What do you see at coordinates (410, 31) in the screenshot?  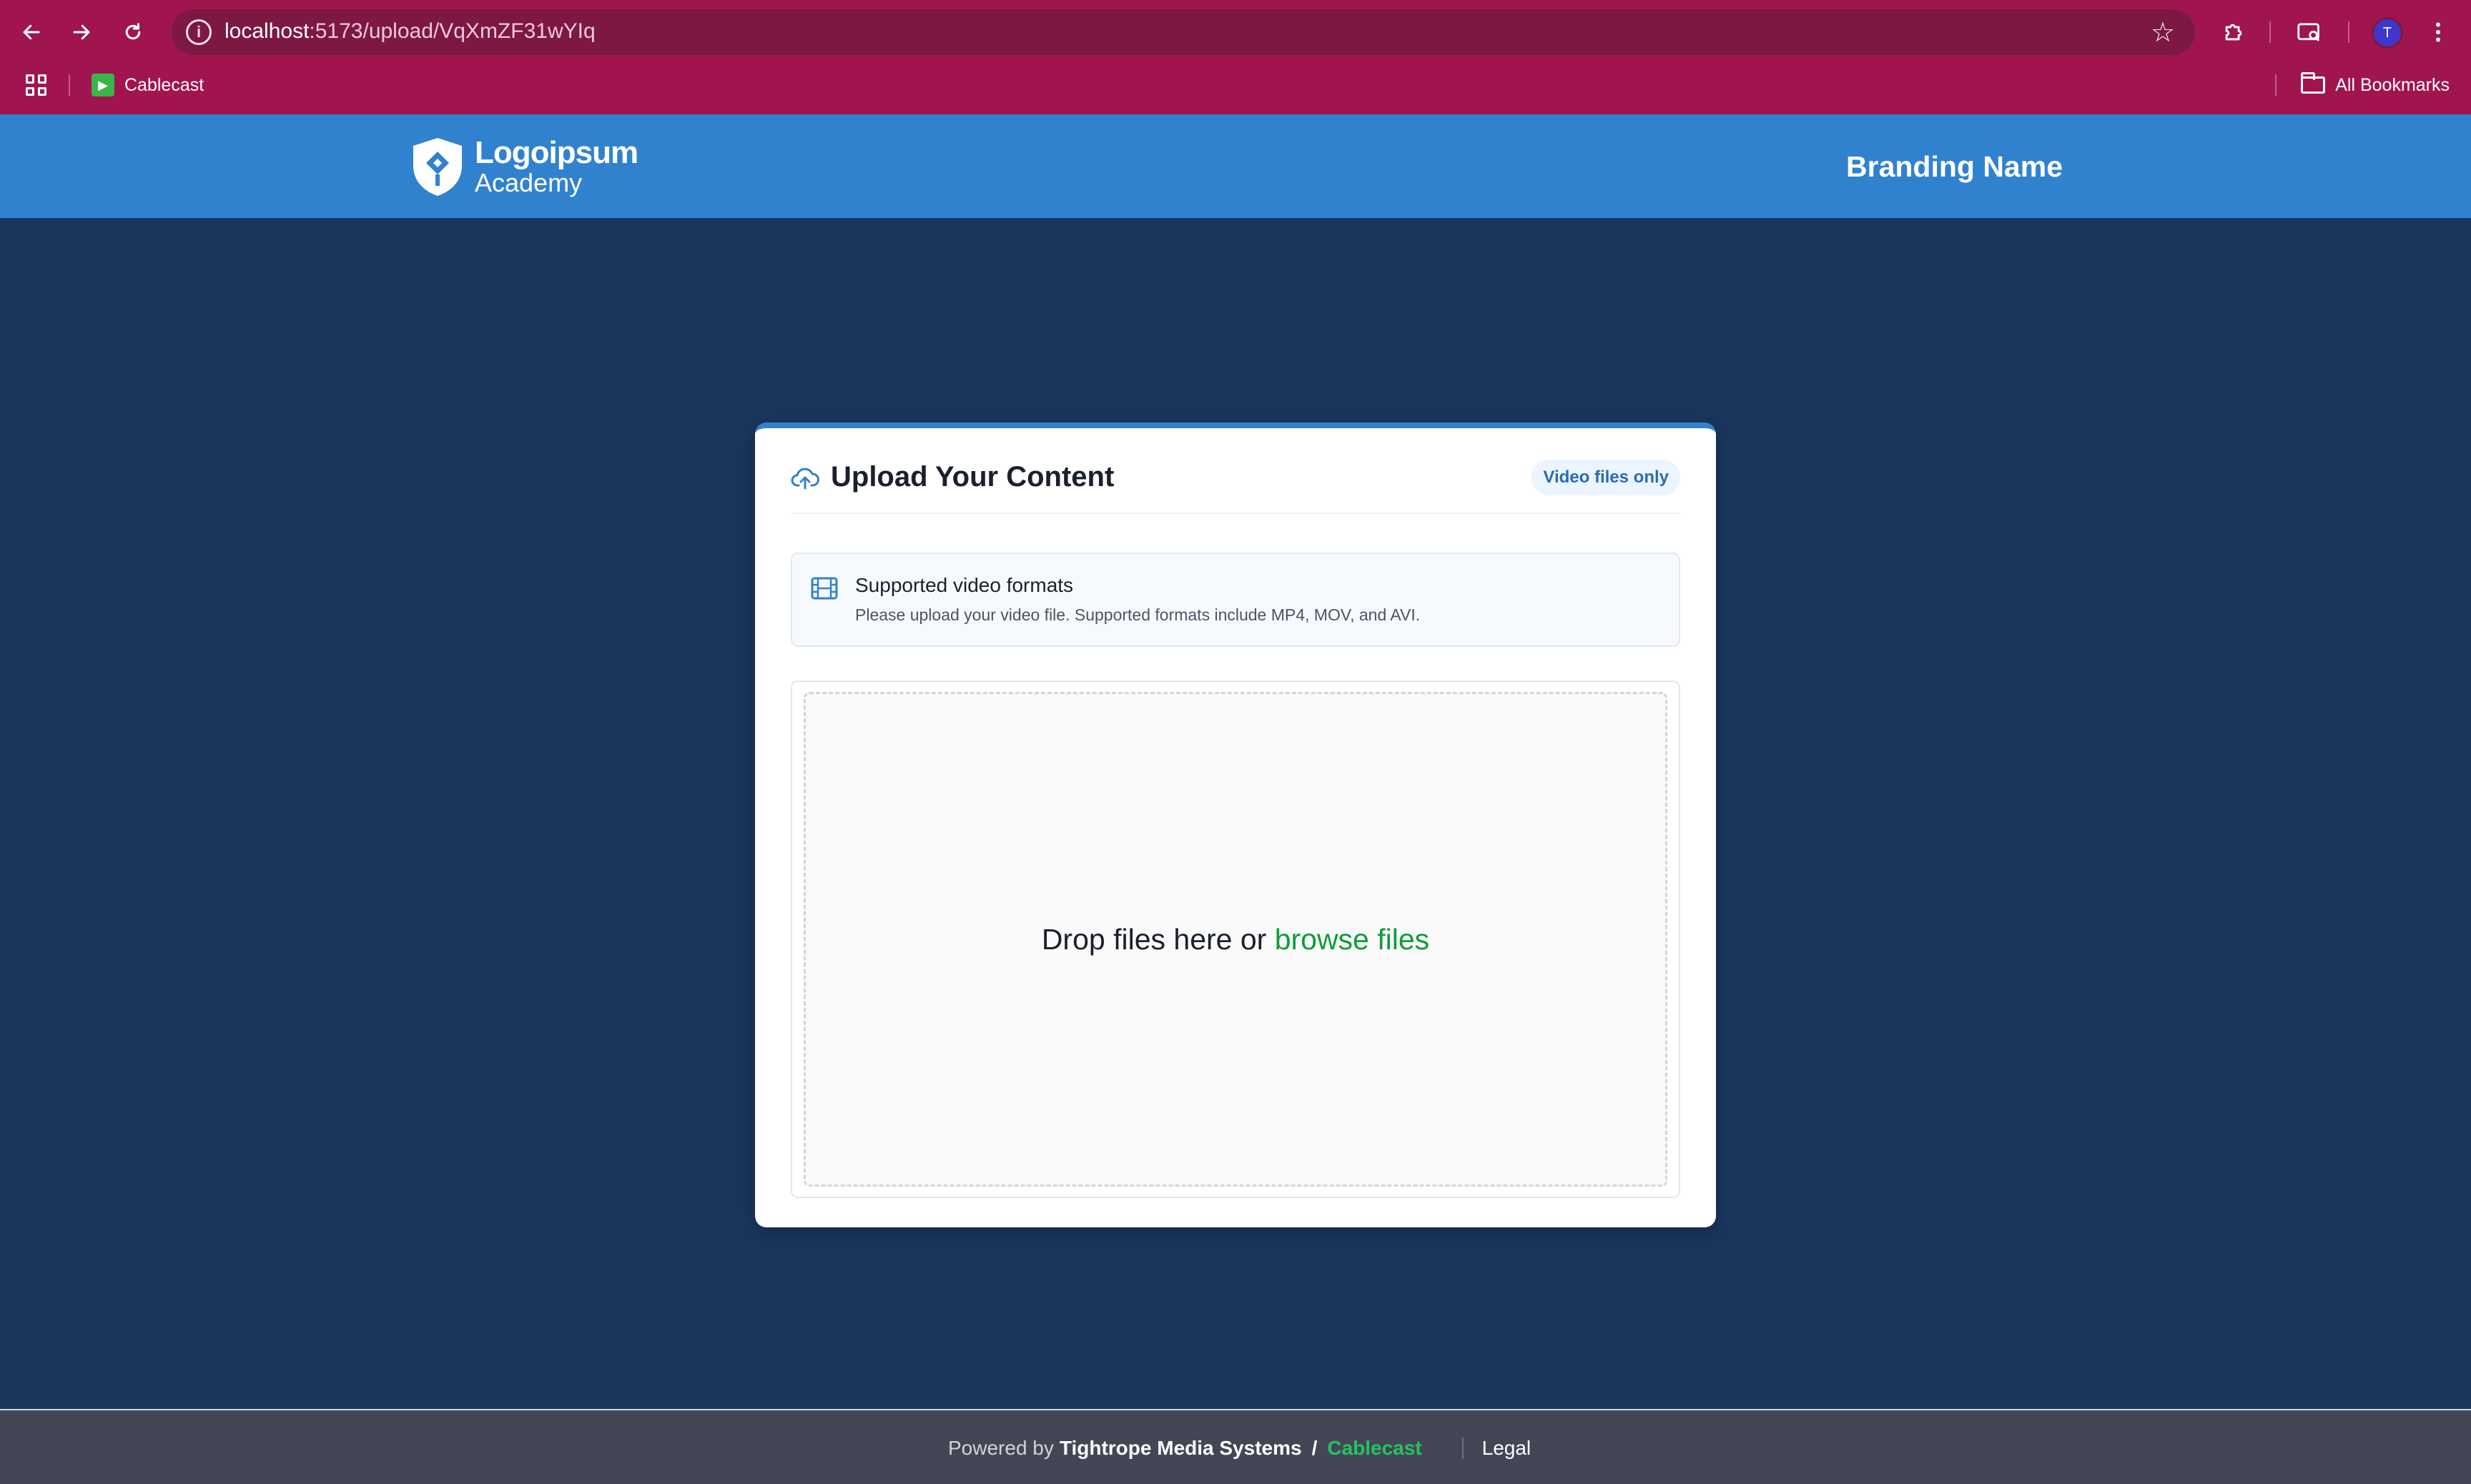 I see `url-text: localhost:5173/upload/VqXmZF31wYIq` at bounding box center [410, 31].